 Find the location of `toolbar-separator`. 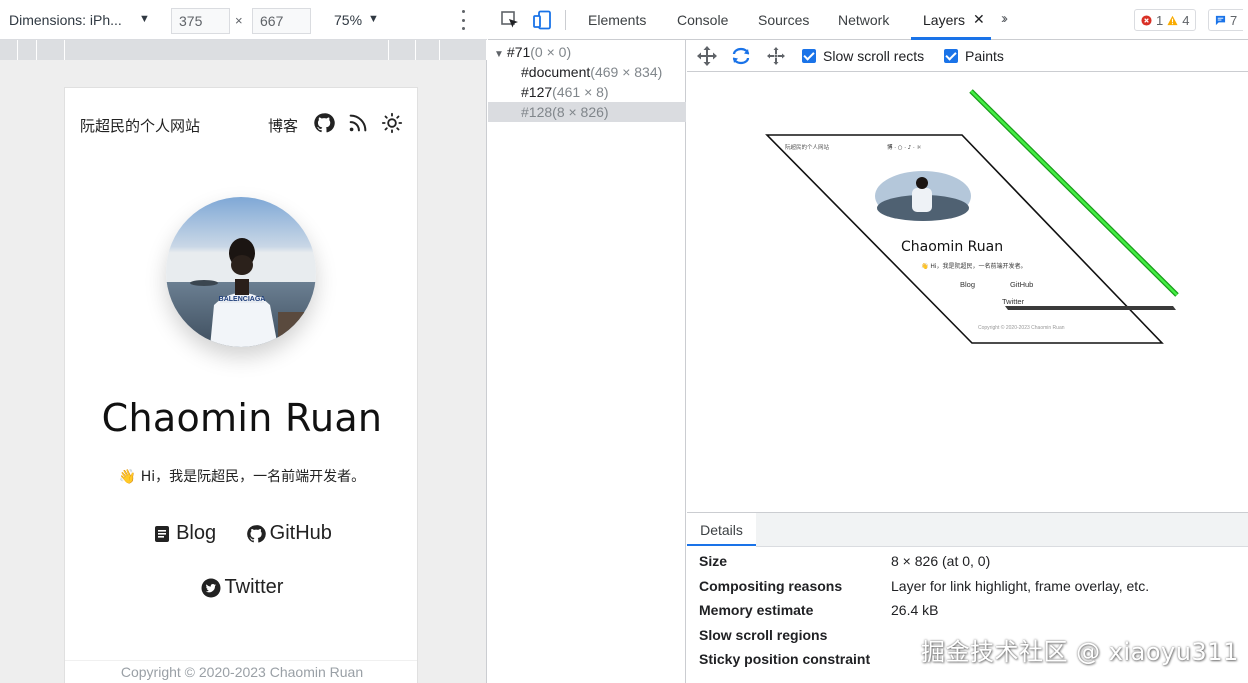

toolbar-separator is located at coordinates (565, 20).